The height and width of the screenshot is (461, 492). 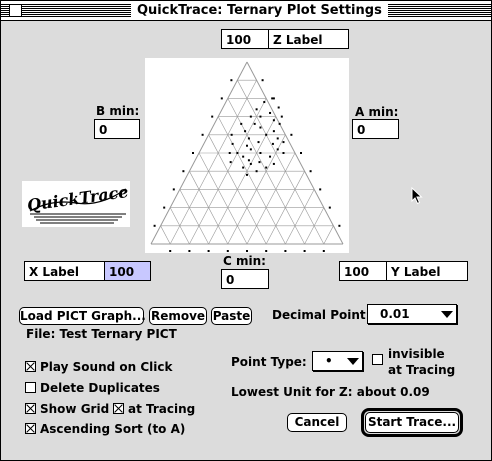 What do you see at coordinates (377, 112) in the screenshot?
I see `a-min-label: A min:` at bounding box center [377, 112].